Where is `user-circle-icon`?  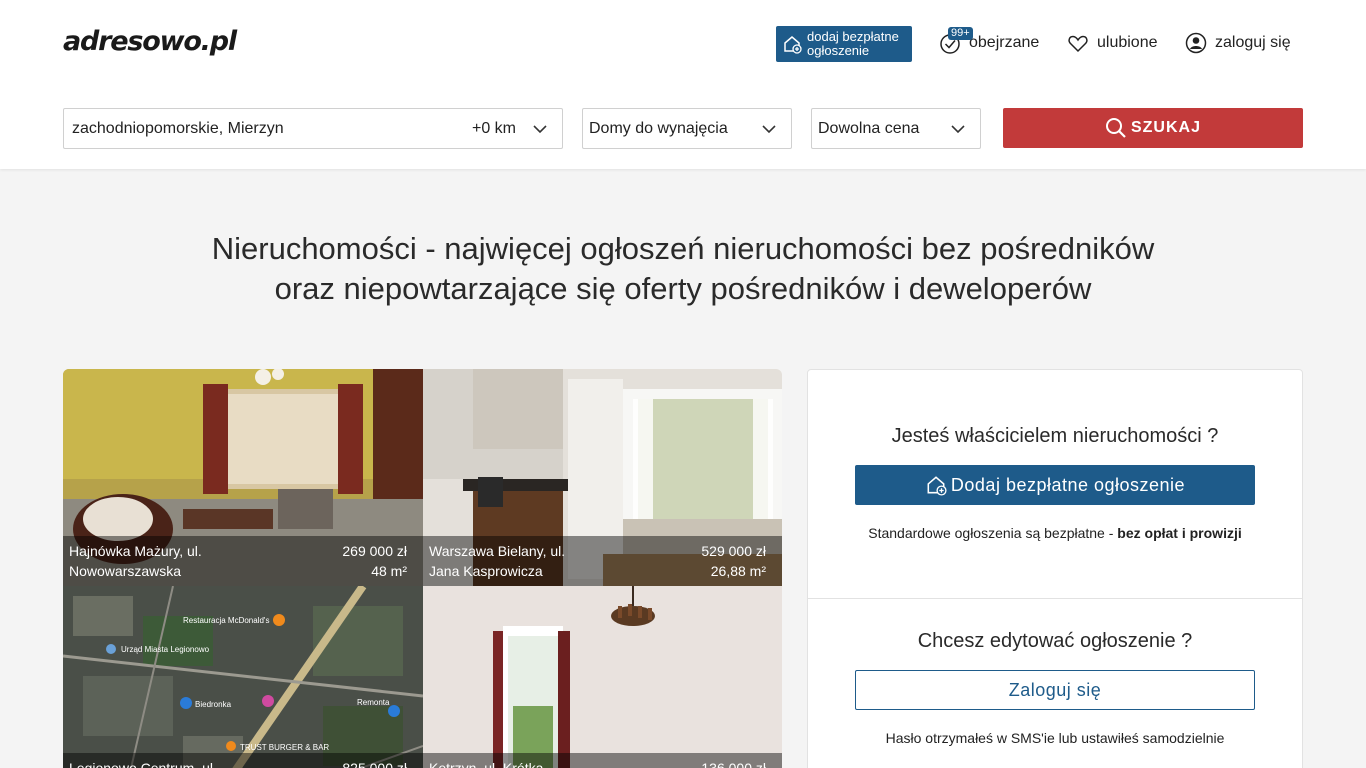 user-circle-icon is located at coordinates (1196, 43).